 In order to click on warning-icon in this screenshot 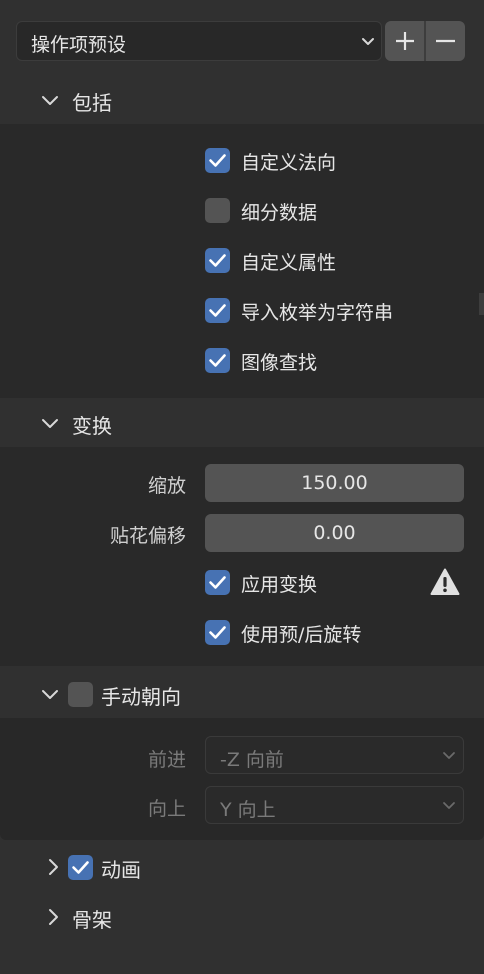, I will do `click(445, 581)`.